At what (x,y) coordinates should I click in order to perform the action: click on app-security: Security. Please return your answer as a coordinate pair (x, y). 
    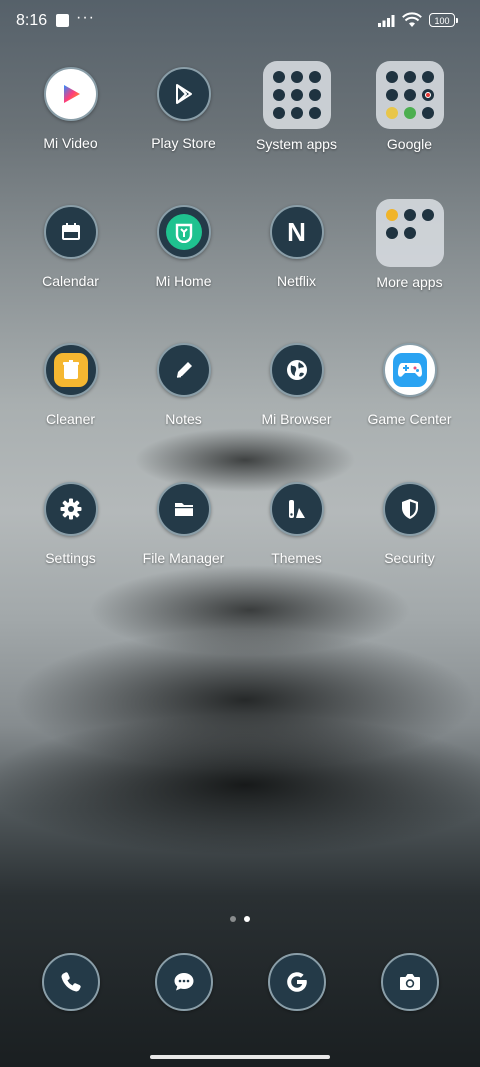
    Looking at the image, I should click on (409, 524).